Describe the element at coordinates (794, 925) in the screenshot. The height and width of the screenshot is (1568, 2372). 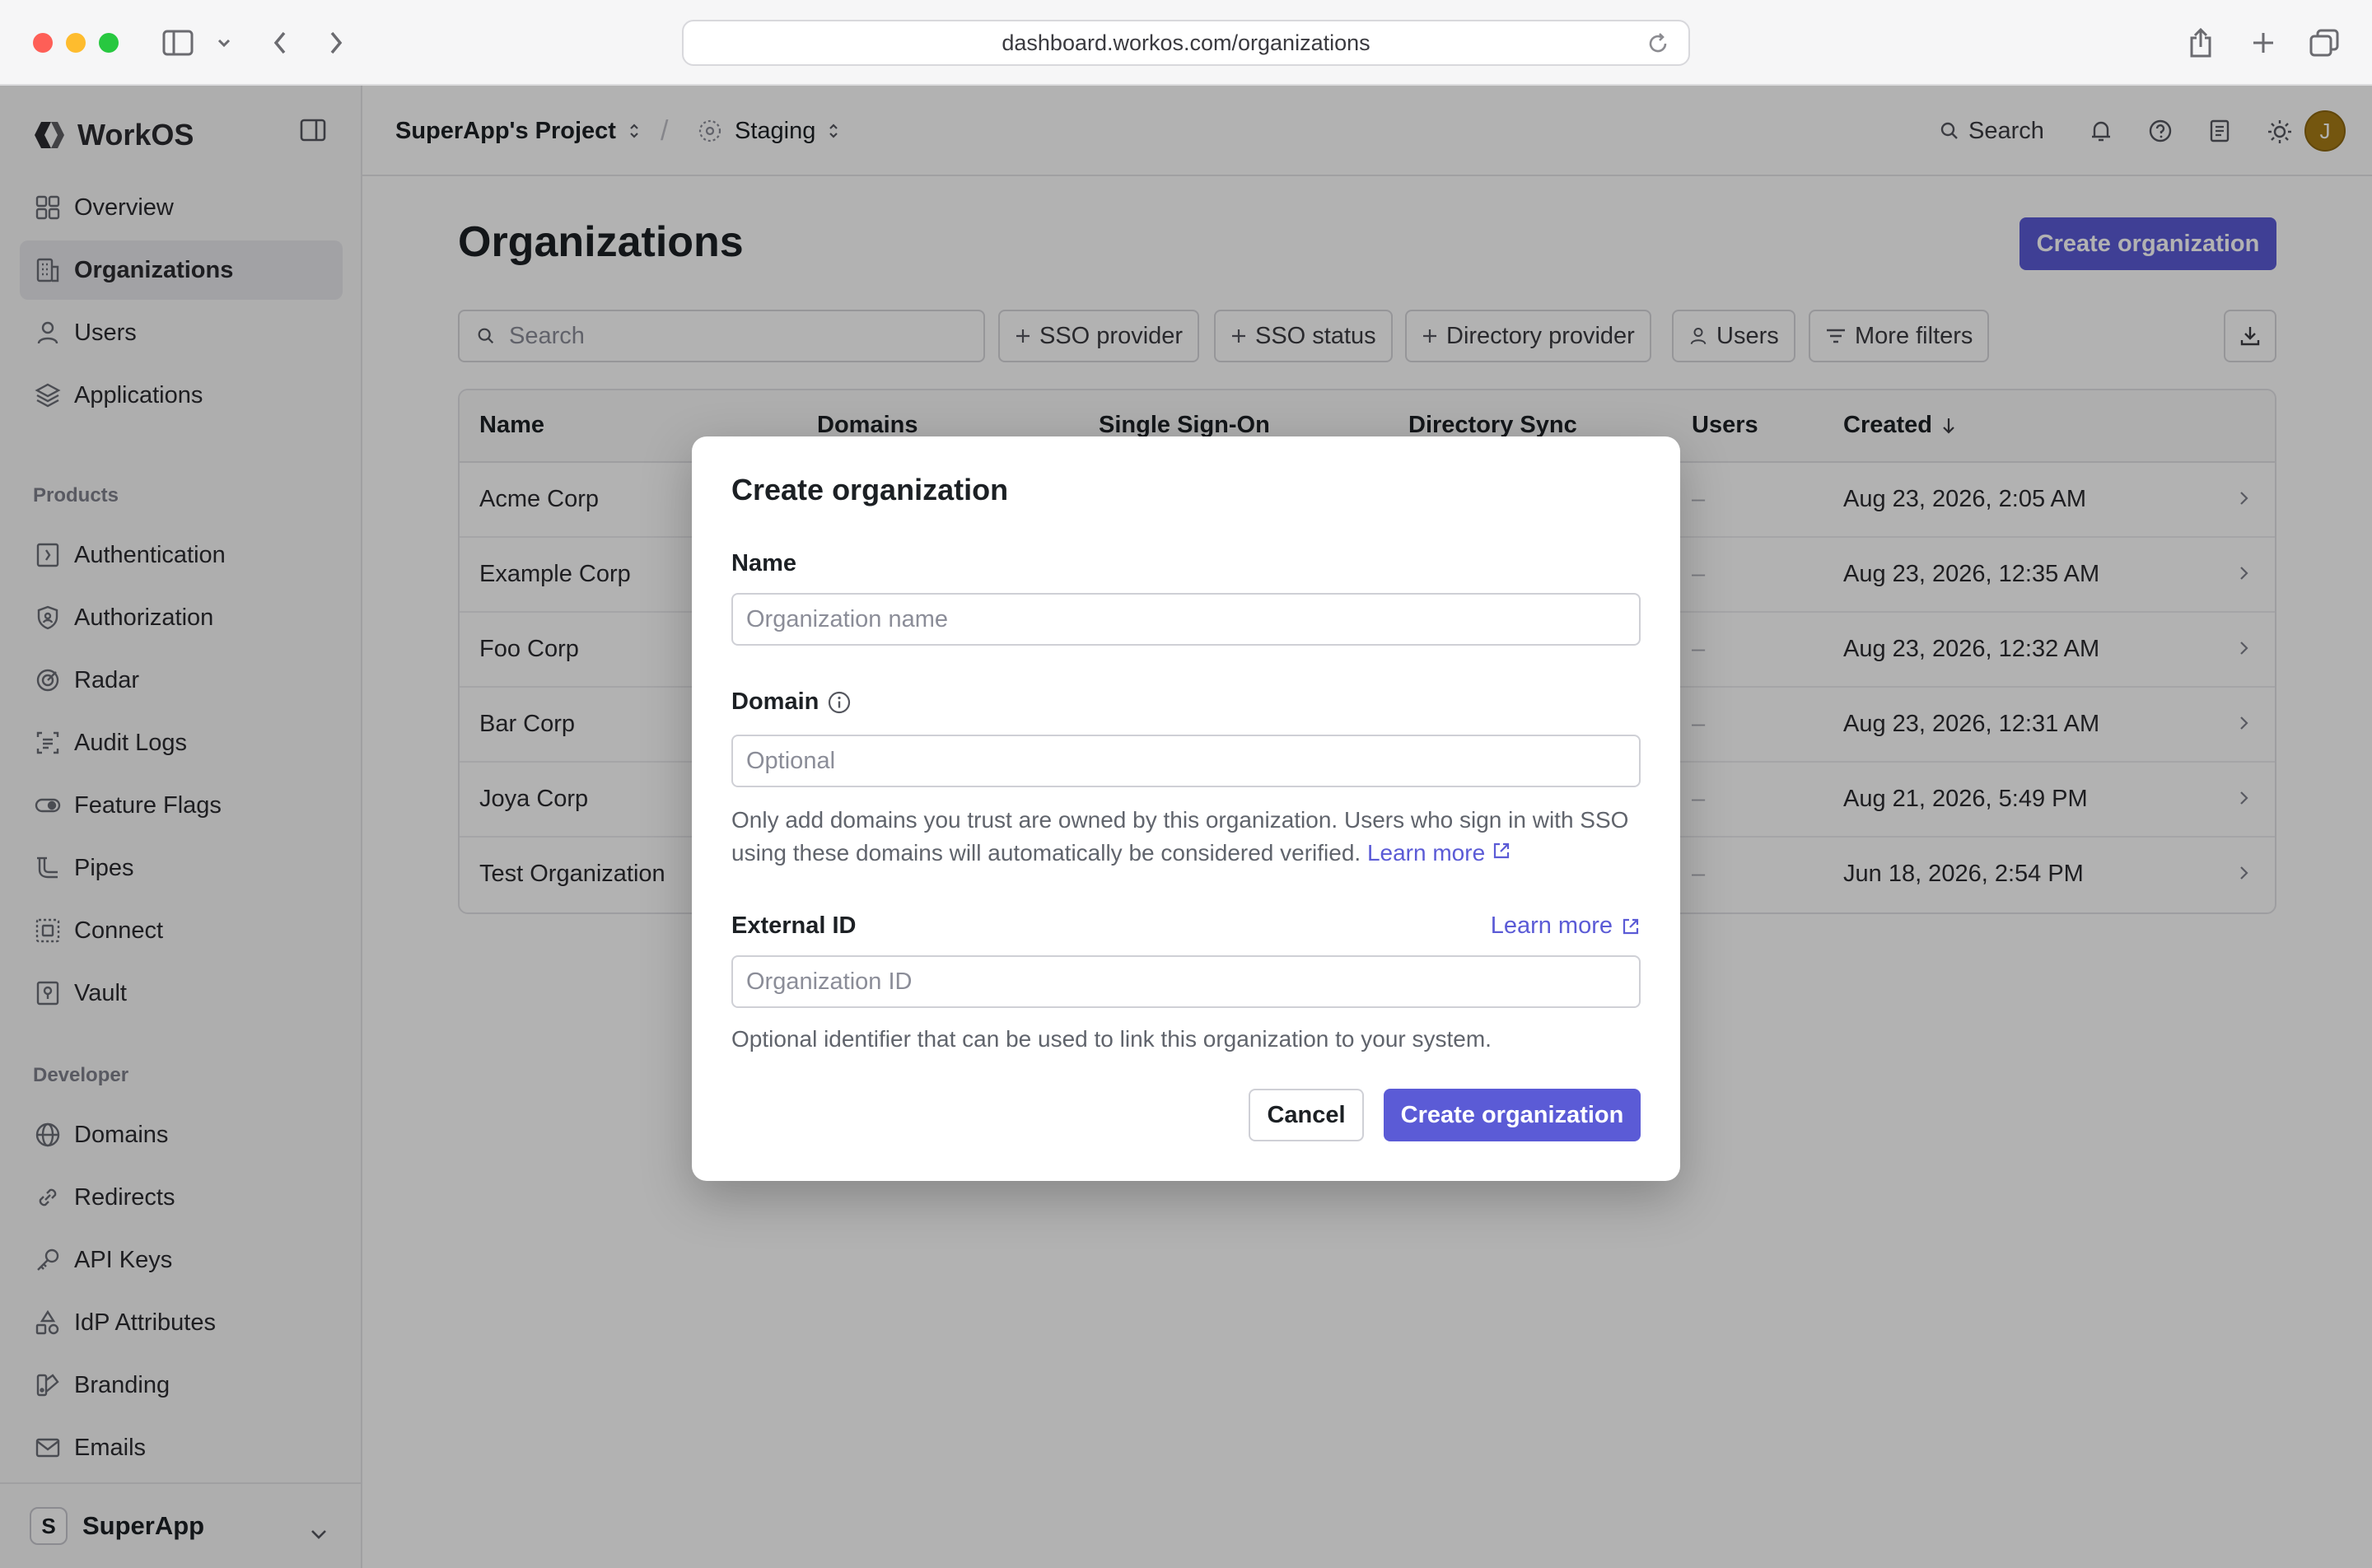
I see `external-id-label: External ID` at that location.